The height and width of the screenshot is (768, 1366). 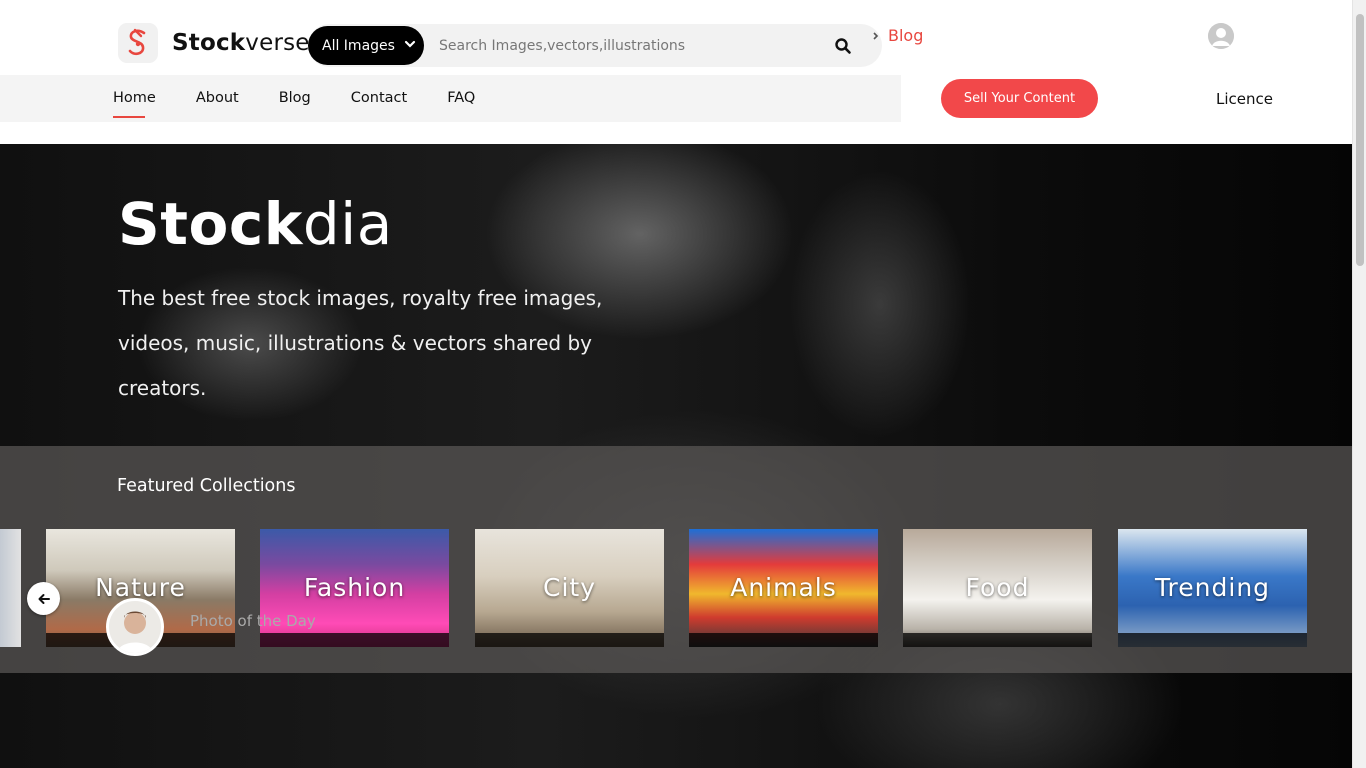 I want to click on top-blog-link: Blog, so click(x=897, y=35).